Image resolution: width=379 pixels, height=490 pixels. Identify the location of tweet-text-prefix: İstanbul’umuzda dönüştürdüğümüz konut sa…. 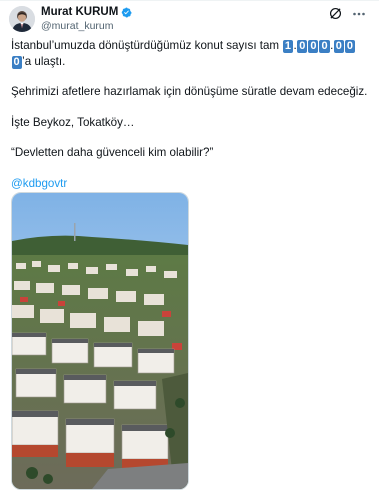
(147, 45).